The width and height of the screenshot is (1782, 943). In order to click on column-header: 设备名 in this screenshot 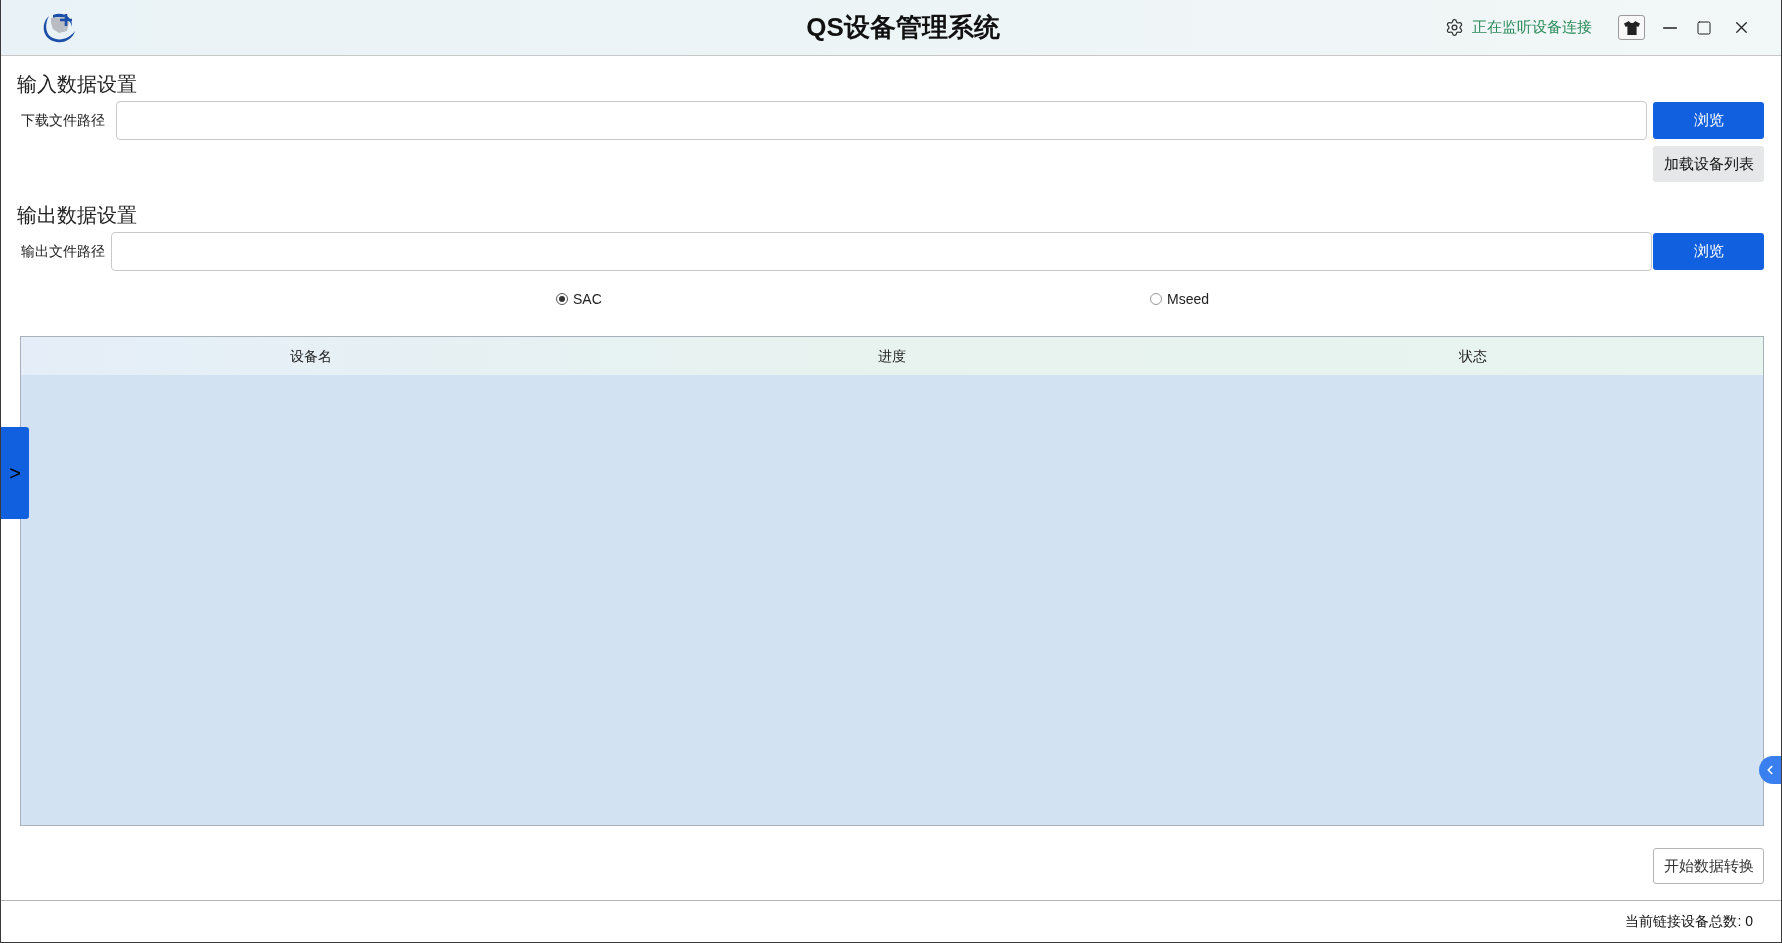, I will do `click(311, 356)`.